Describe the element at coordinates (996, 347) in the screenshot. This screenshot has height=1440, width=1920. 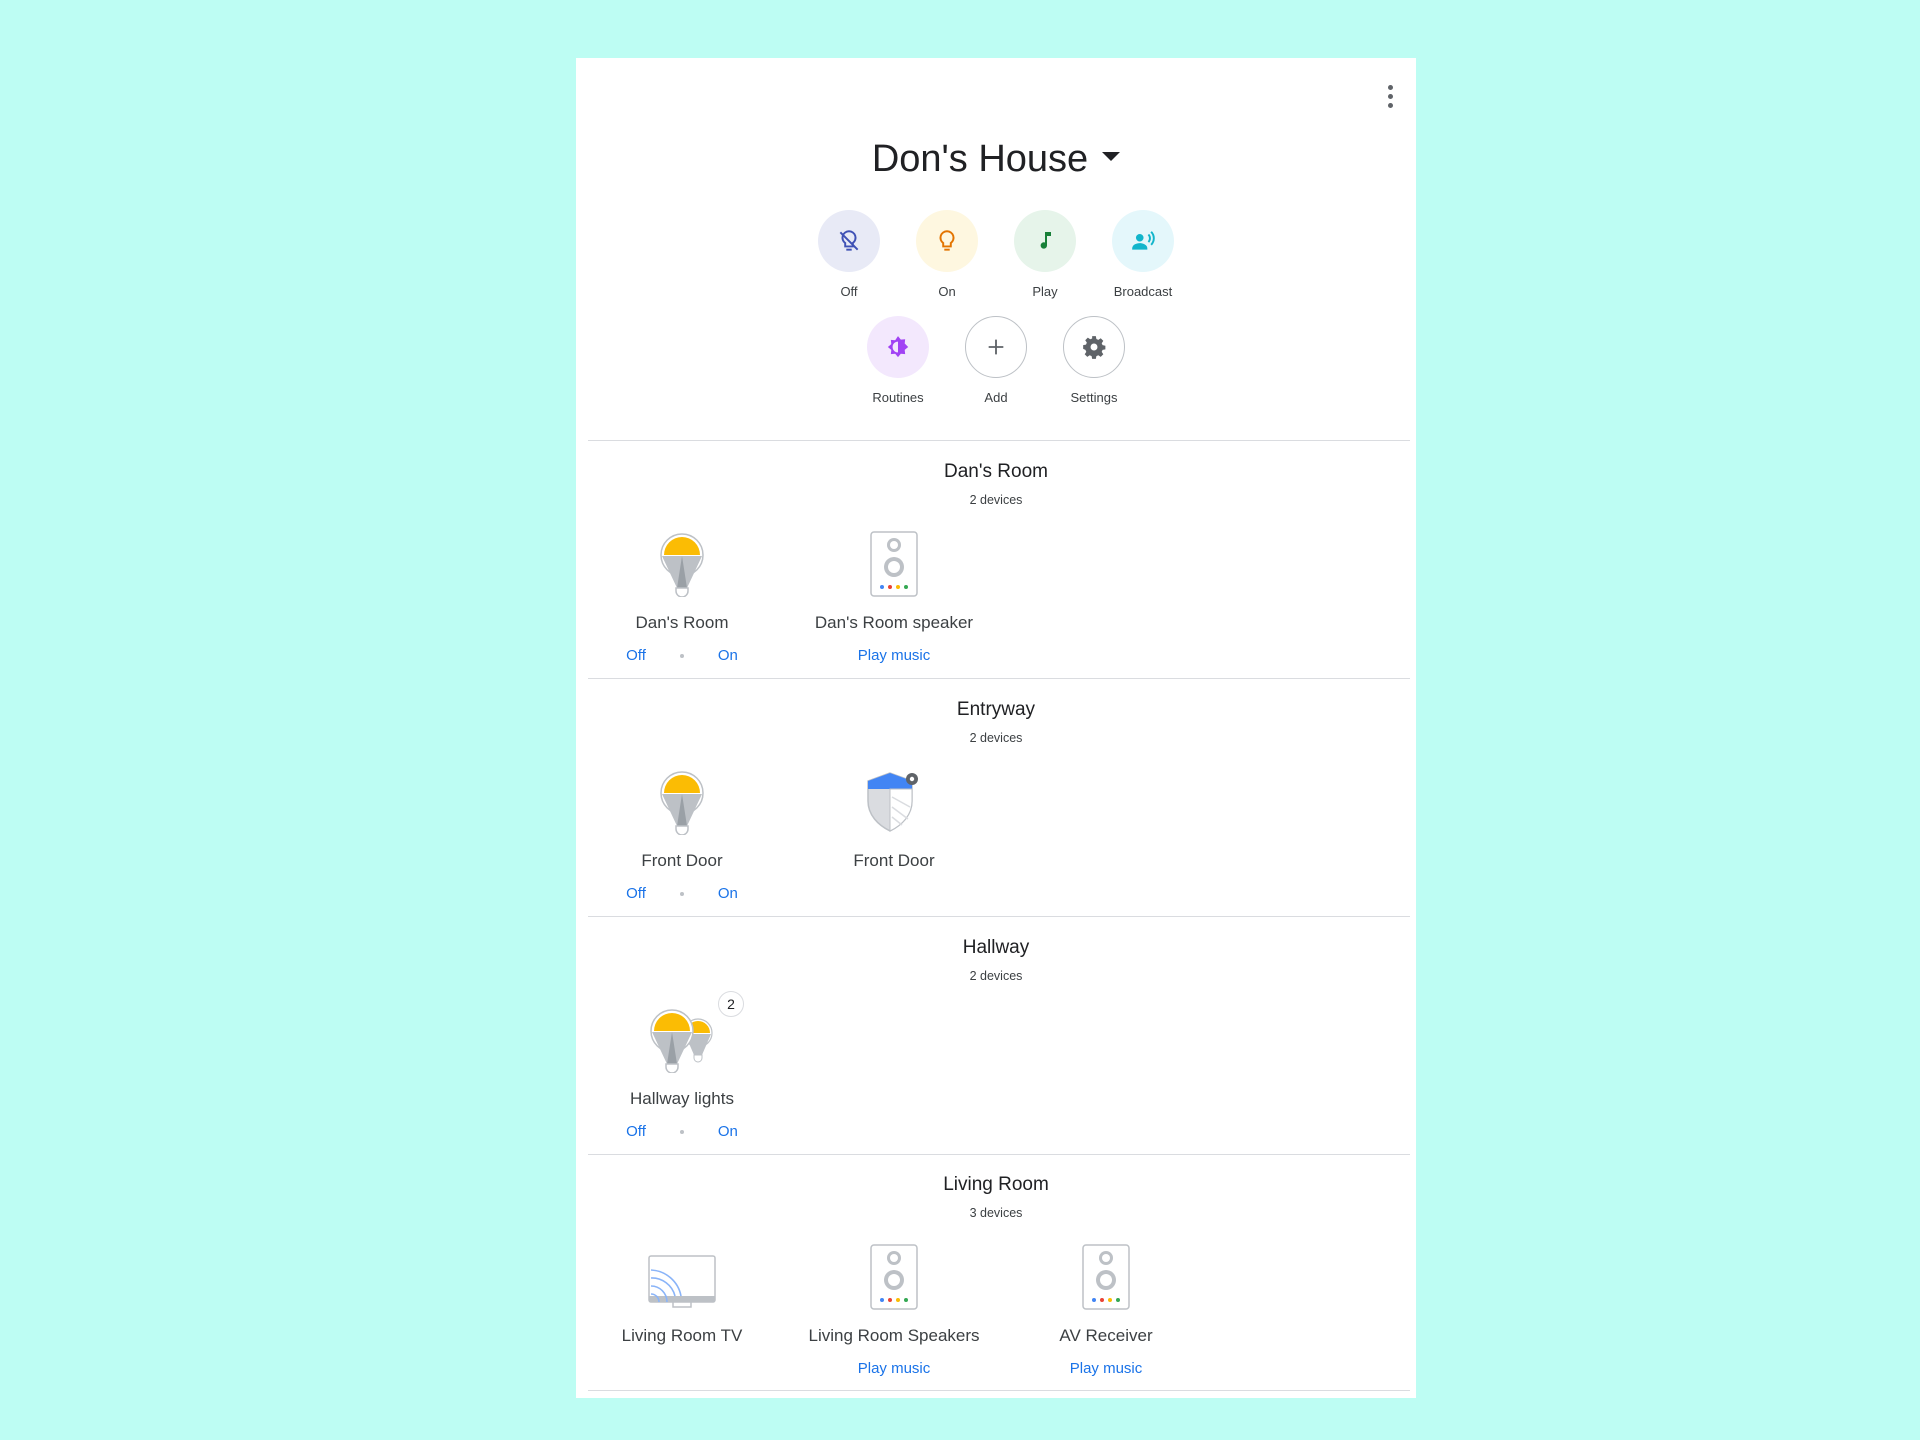
I see `plus-icon` at that location.